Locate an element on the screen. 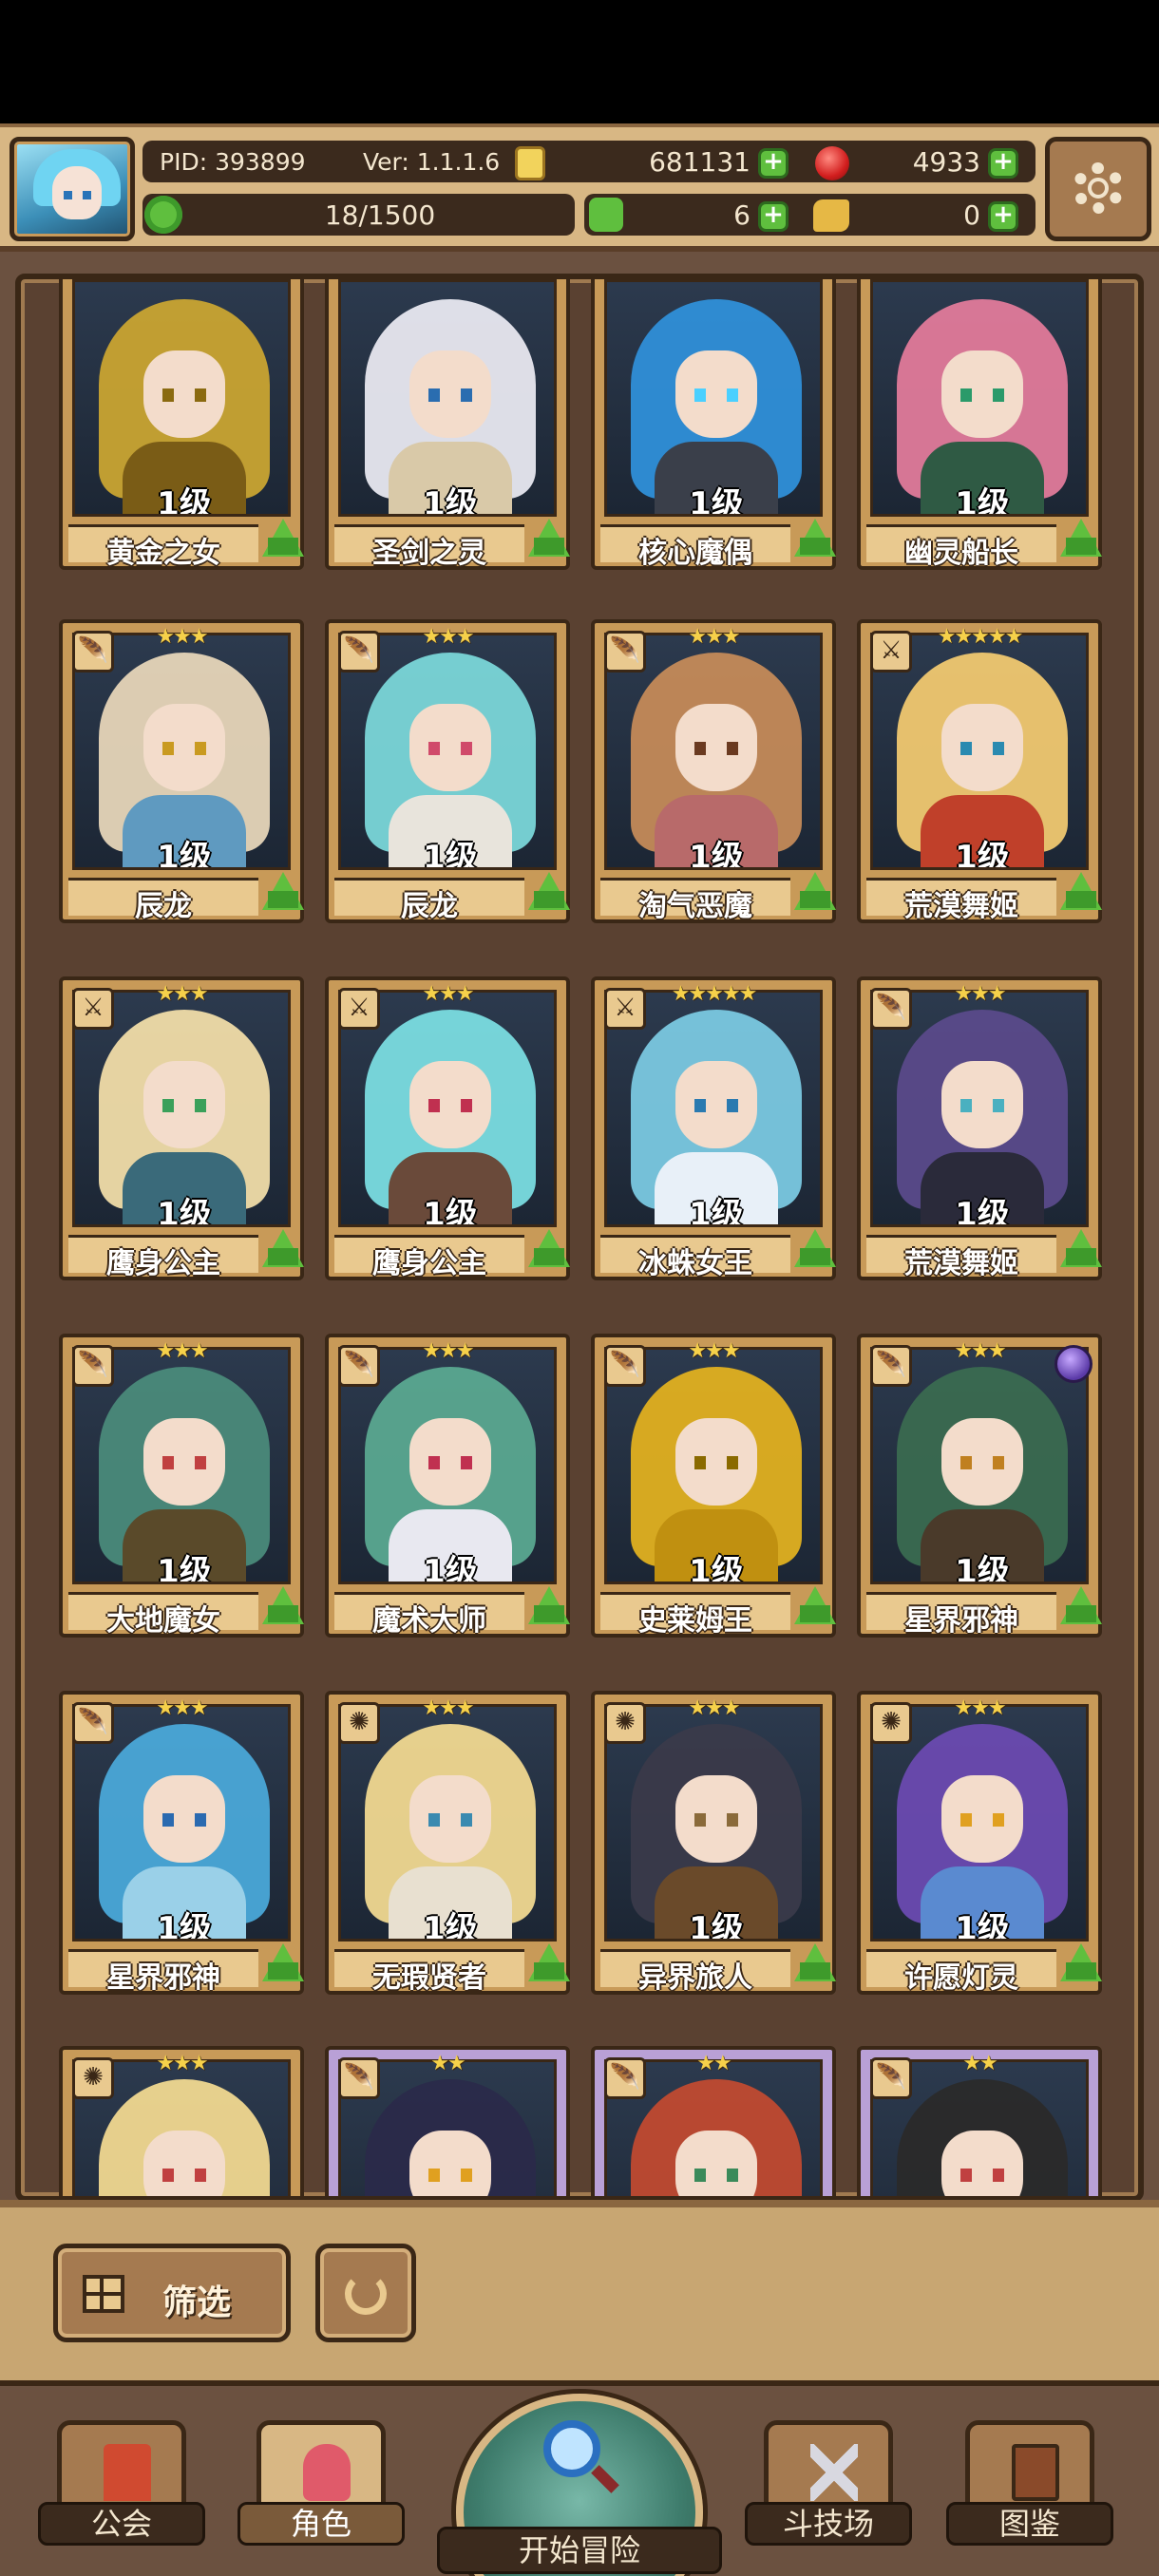  star-rating: ★★★★★ is located at coordinates (714, 994).